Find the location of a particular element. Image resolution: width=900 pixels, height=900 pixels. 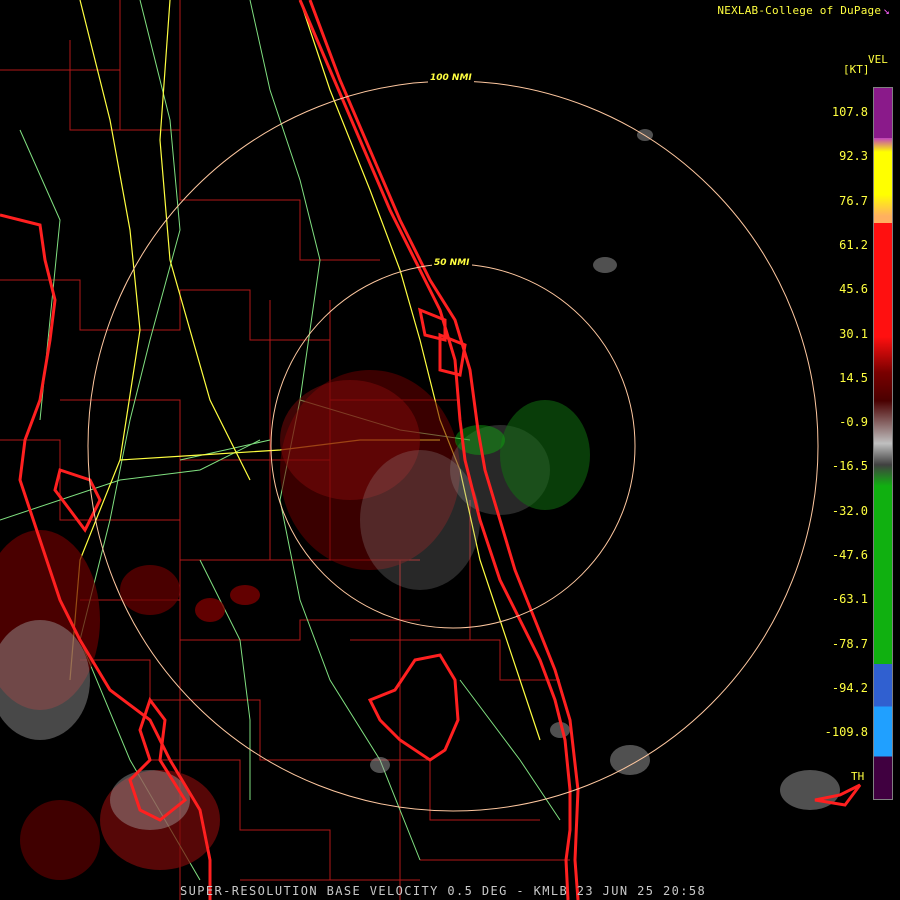

legend-tick-label: 45.6 is located at coordinates (853, 289).